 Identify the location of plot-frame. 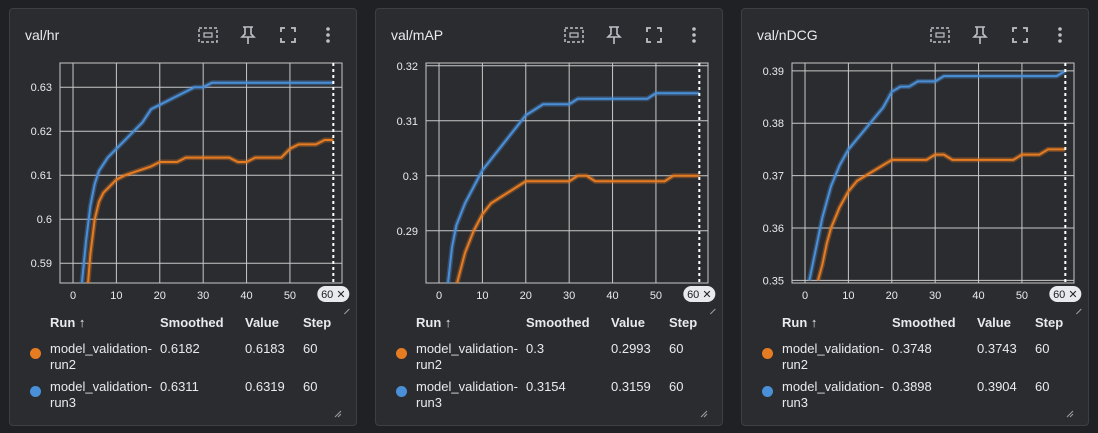
(201, 173).